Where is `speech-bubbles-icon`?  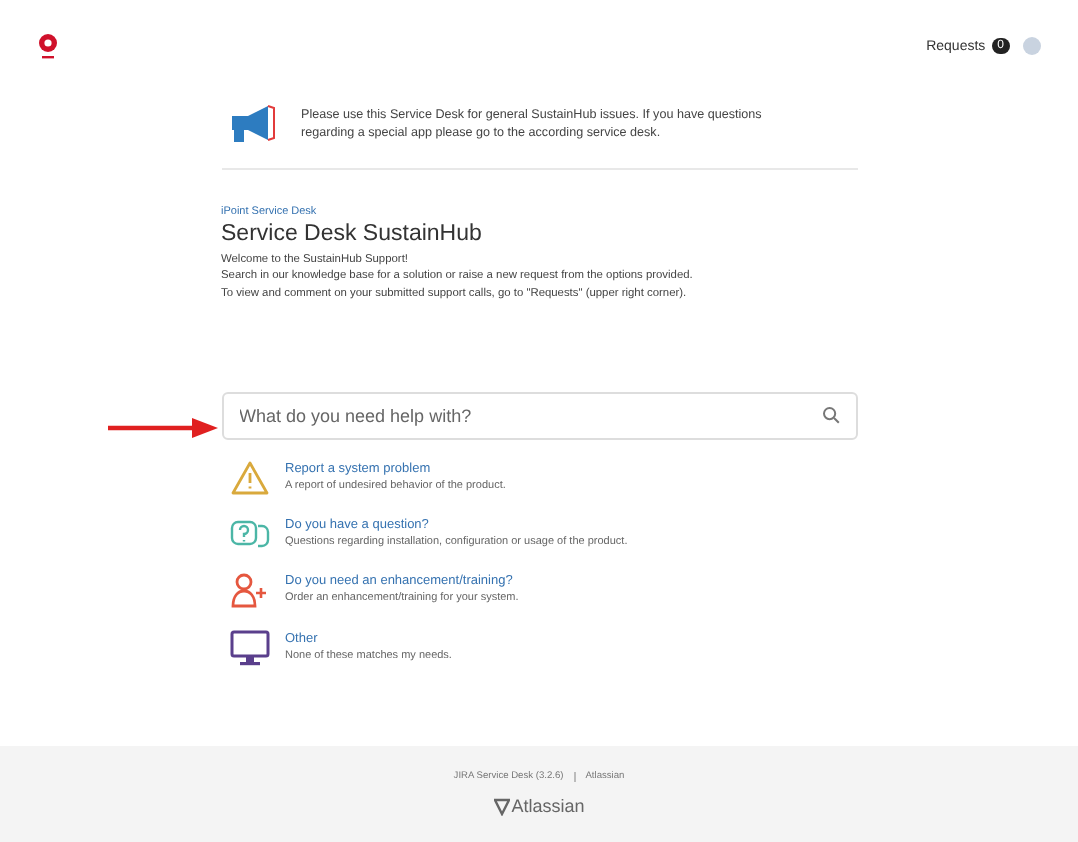
speech-bubbles-icon is located at coordinates (249, 533).